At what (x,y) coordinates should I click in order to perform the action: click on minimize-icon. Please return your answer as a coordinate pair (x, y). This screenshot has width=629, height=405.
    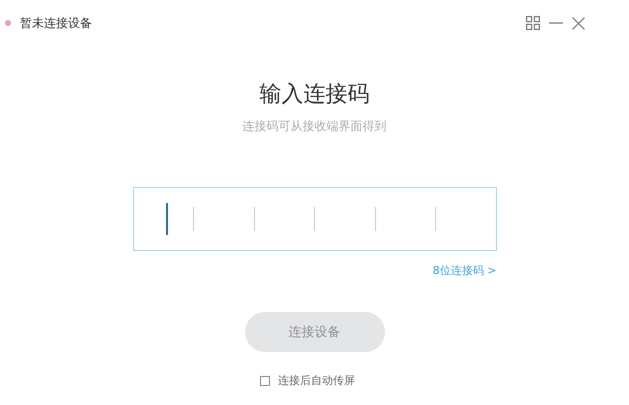
    Looking at the image, I should click on (556, 23).